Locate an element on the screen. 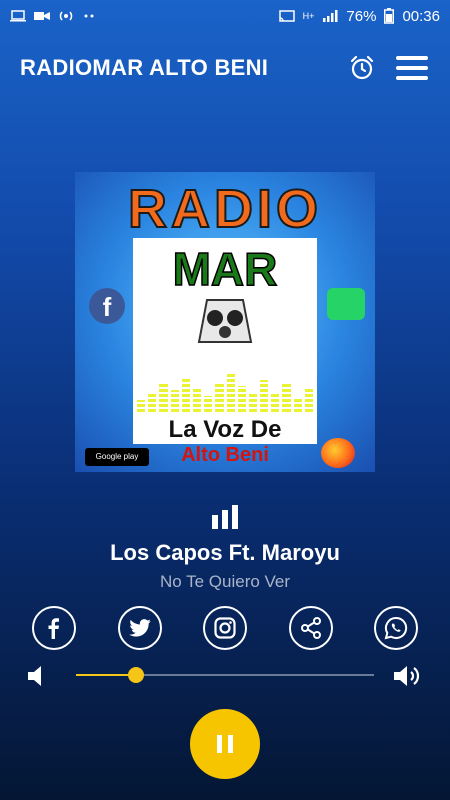 The image size is (450, 800). volume-slider is located at coordinates (225, 675).